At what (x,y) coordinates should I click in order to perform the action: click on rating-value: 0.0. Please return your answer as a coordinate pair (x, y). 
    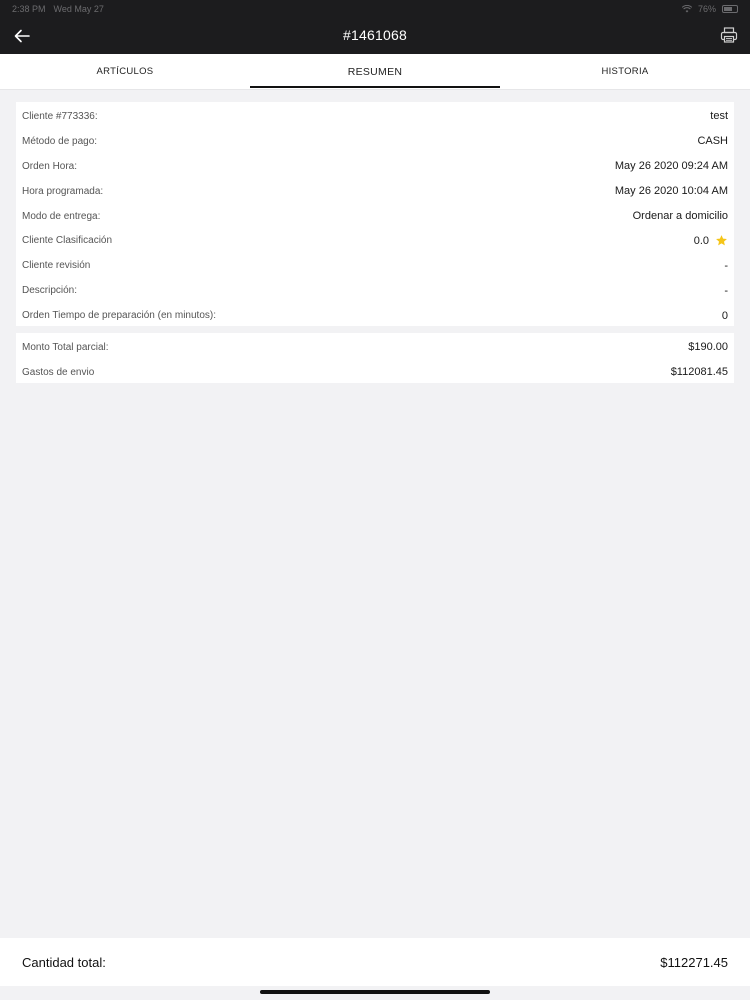
    Looking at the image, I should click on (701, 240).